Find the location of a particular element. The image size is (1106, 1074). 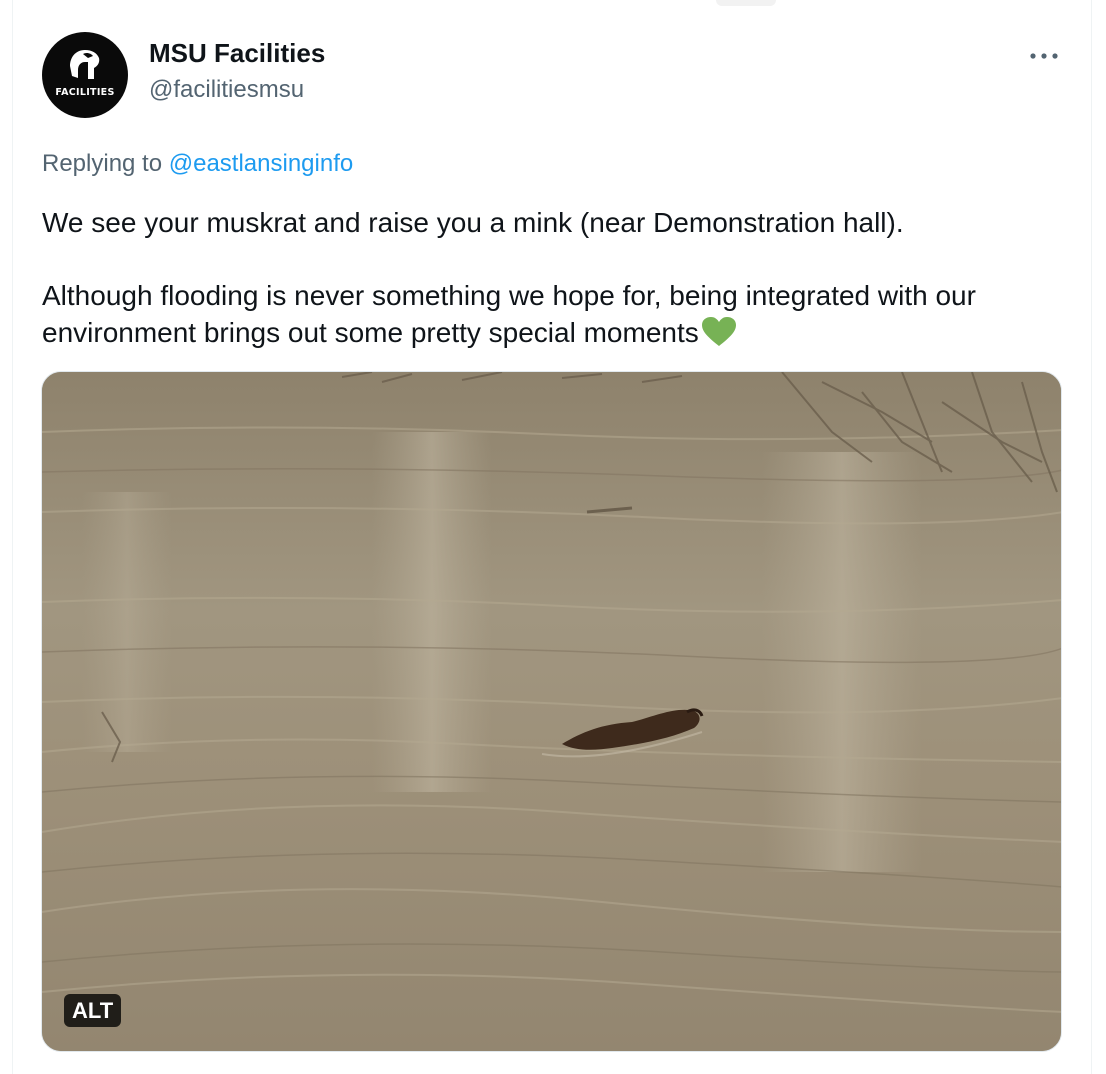

more-options-button is located at coordinates (1044, 56).